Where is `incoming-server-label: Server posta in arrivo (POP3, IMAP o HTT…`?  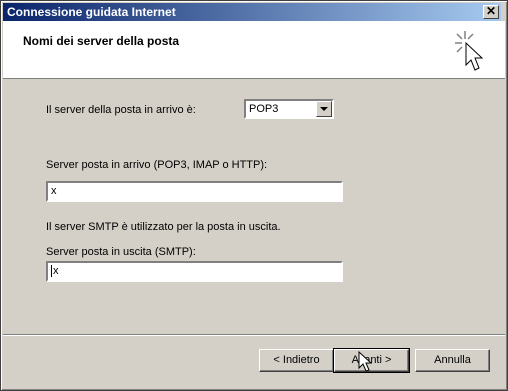
incoming-server-label: Server posta in arrivo (POP3, IMAP o HTT… is located at coordinates (157, 165).